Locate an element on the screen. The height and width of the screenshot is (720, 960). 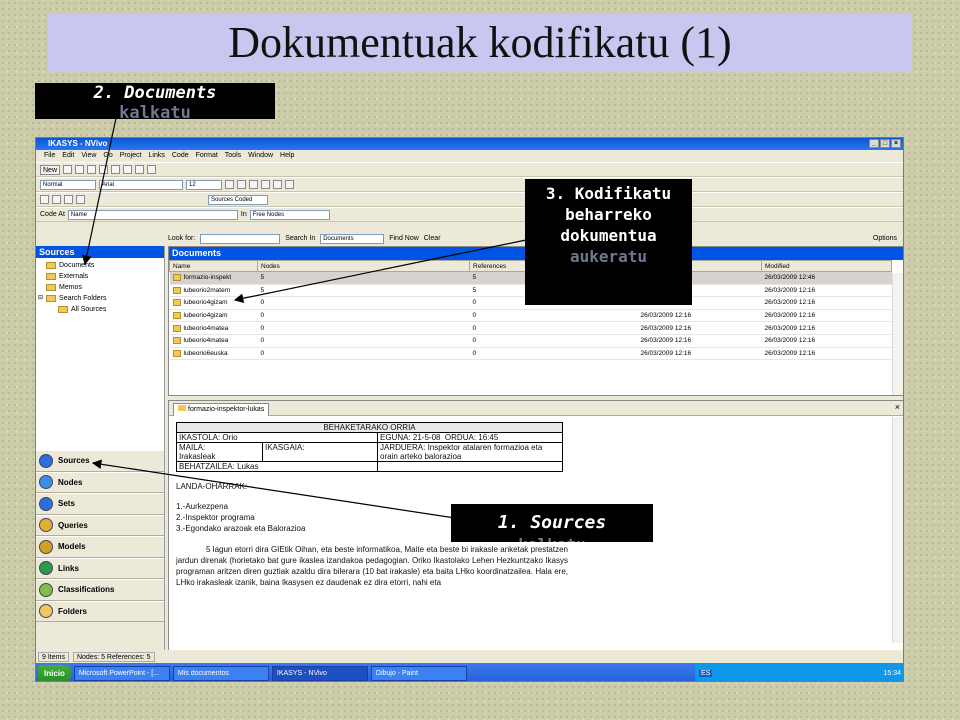
menu-project: Project is located at coordinates (131, 156).